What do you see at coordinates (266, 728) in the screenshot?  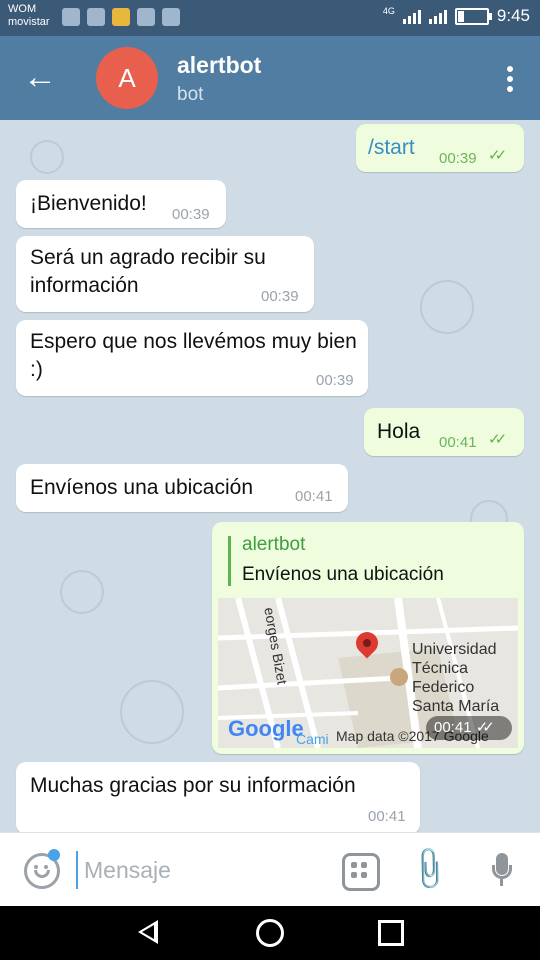 I see `google-logo: Google` at bounding box center [266, 728].